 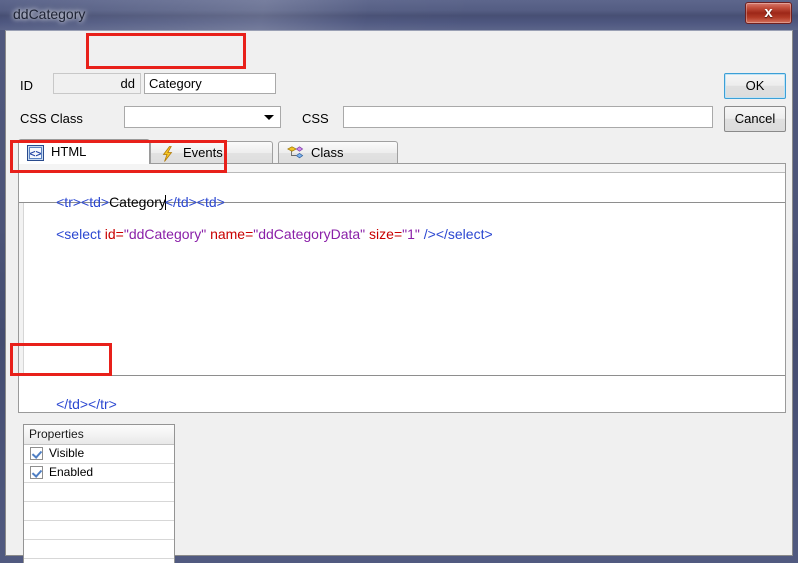 What do you see at coordinates (99, 454) in the screenshot?
I see `list-item: Visible` at bounding box center [99, 454].